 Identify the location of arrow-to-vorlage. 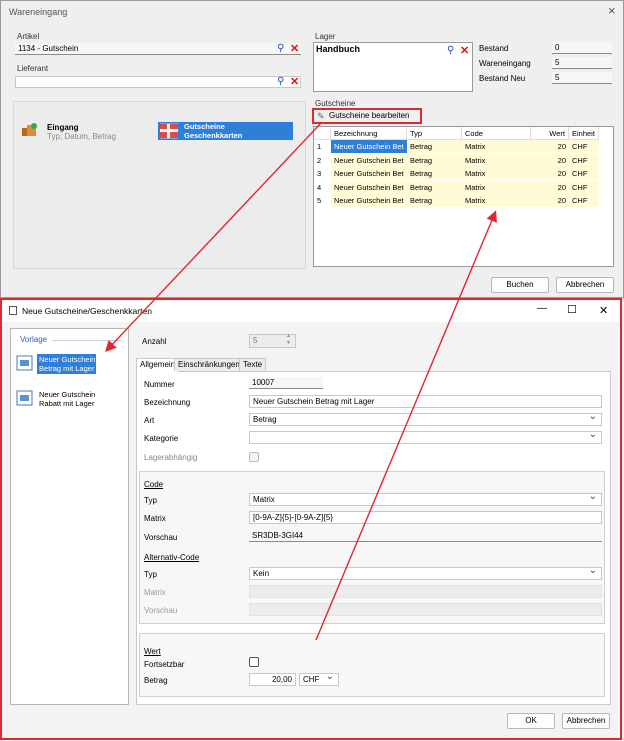
(214, 237).